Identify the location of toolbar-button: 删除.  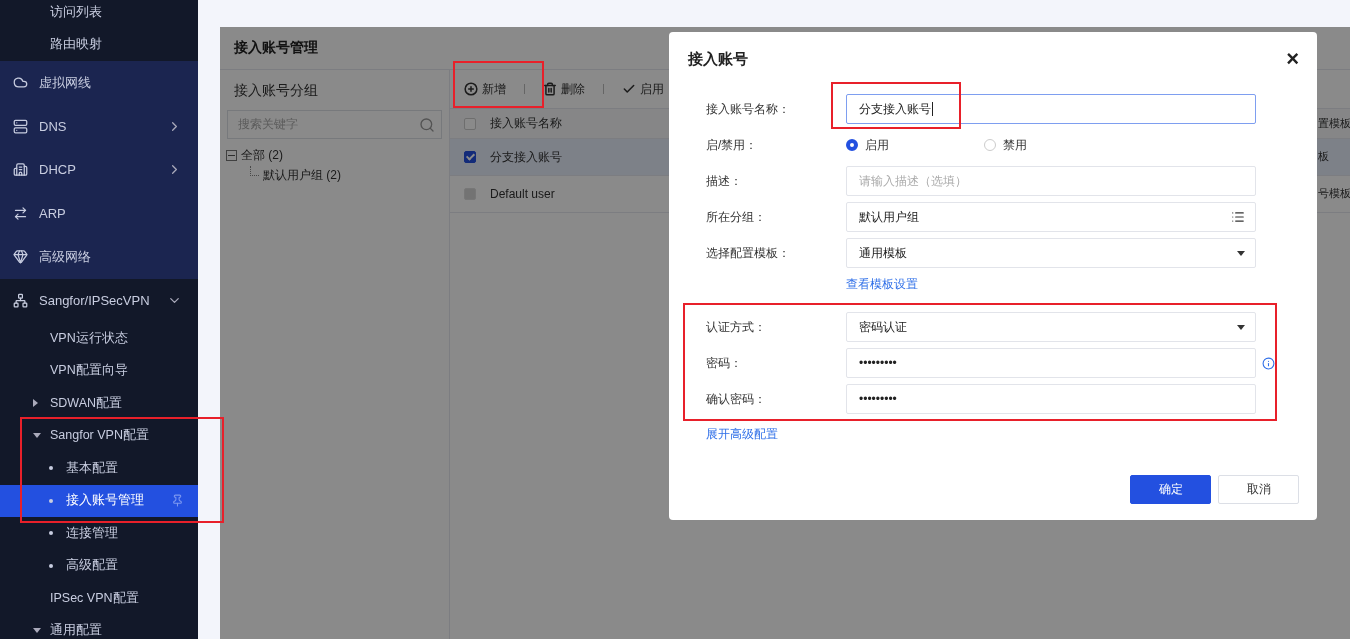
(564, 89).